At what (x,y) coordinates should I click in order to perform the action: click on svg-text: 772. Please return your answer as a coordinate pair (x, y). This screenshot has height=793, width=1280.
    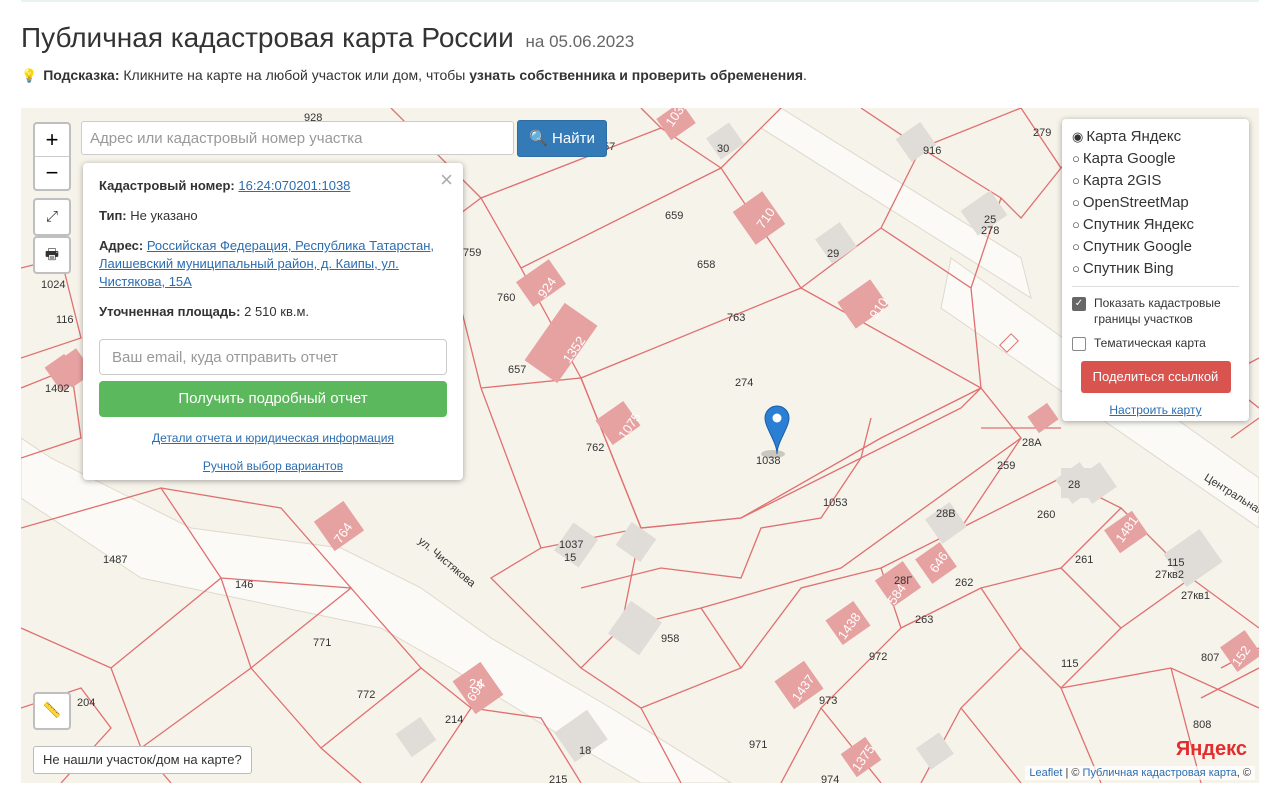
    Looking at the image, I should click on (366, 695).